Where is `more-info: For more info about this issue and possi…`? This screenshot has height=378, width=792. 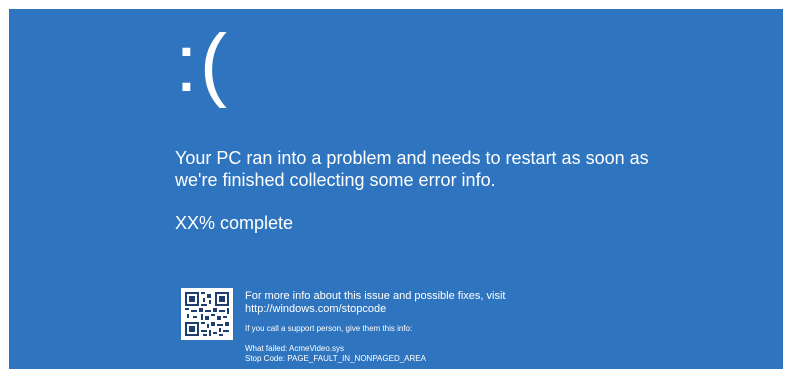 more-info: For more info about this issue and possi… is located at coordinates (375, 303).